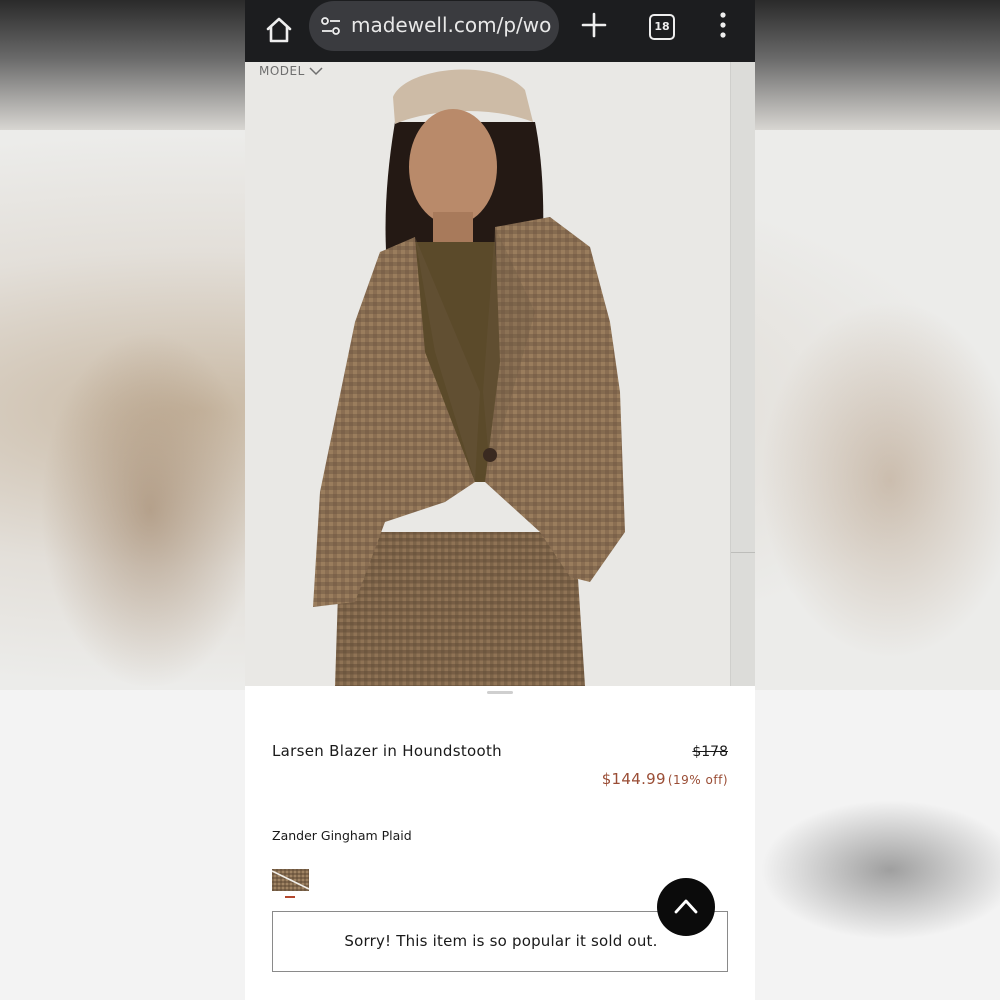 The width and height of the screenshot is (1000, 1000). Describe the element at coordinates (633, 779) in the screenshot. I see `sale-price: $144.99` at that location.